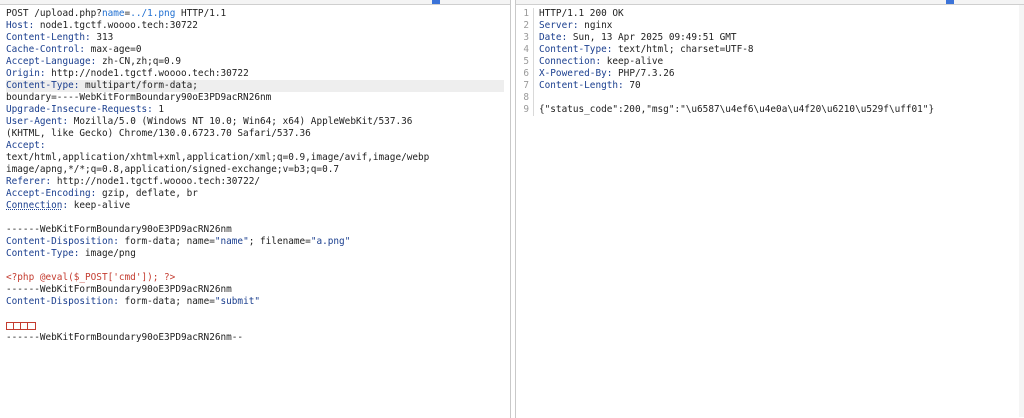 This screenshot has height=418, width=1024. What do you see at coordinates (770, 38) in the screenshot?
I see `response-header-date: 3 Date: Sun, 13 Apr 2025 09:49:51 GMT` at bounding box center [770, 38].